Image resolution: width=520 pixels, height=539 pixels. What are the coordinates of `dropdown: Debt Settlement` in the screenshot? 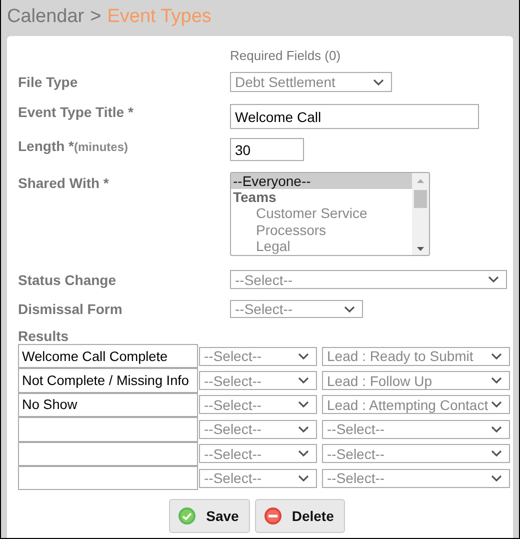 It's located at (311, 82).